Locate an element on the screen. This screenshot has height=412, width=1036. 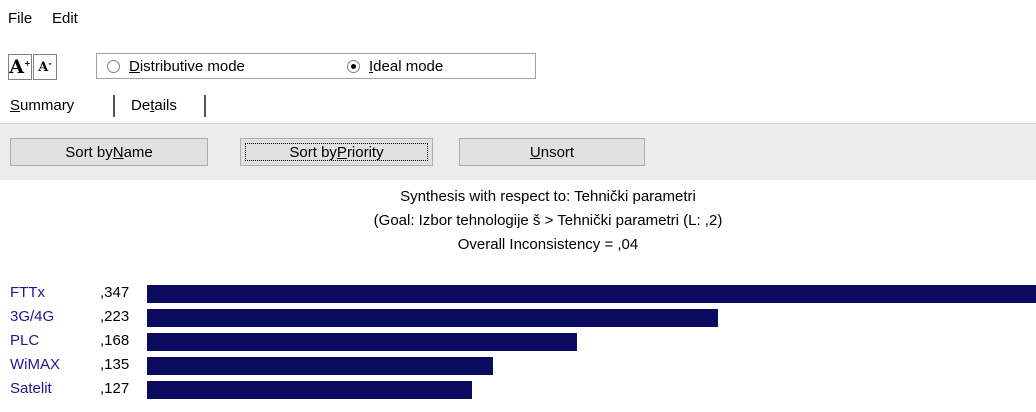
distributive-mode-radio: Distributive mode is located at coordinates (176, 66).